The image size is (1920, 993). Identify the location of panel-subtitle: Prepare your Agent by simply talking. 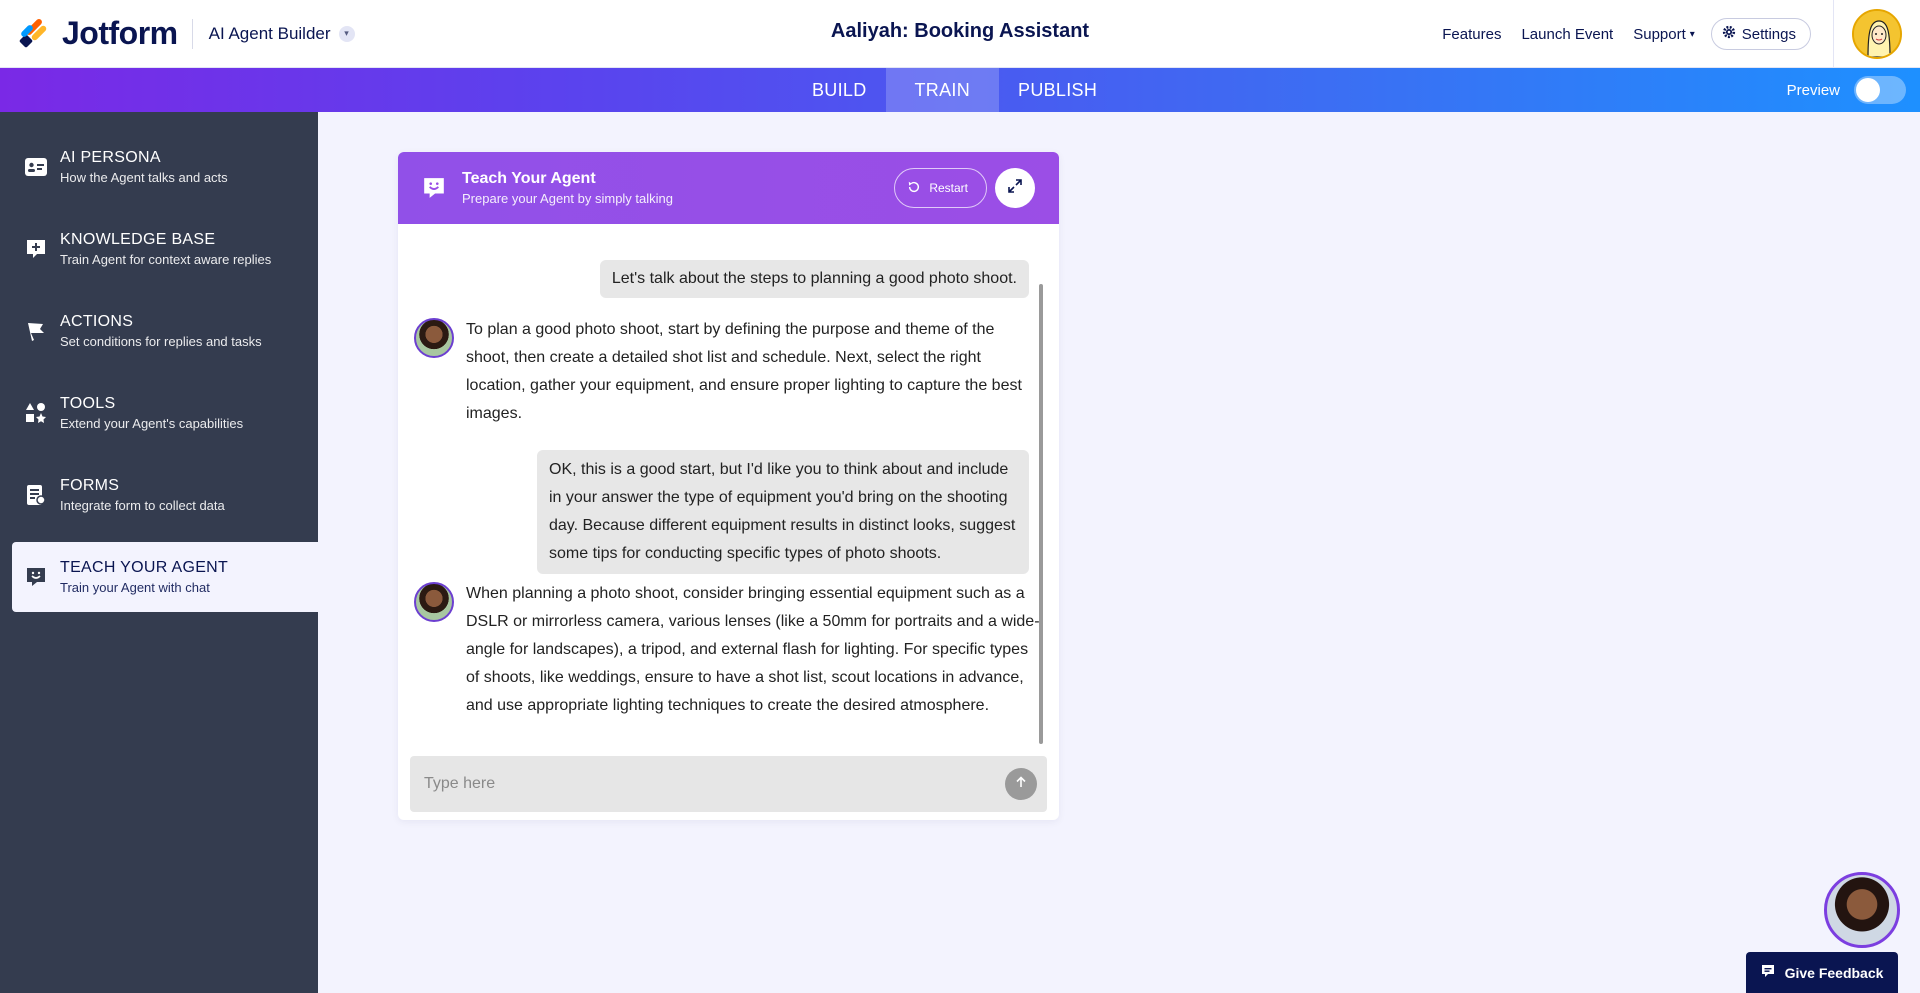
(567, 198).